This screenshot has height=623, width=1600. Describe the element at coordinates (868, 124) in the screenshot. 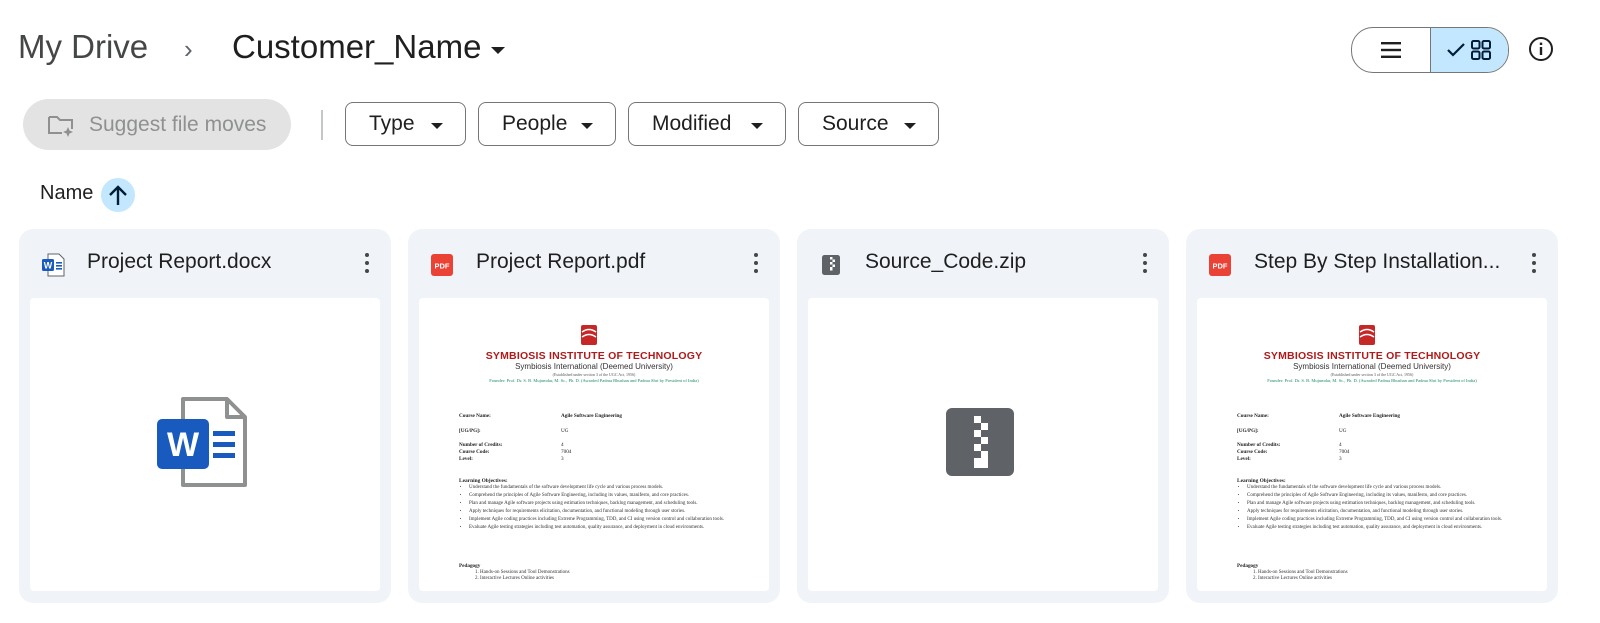

I see `filter-source: Source` at that location.